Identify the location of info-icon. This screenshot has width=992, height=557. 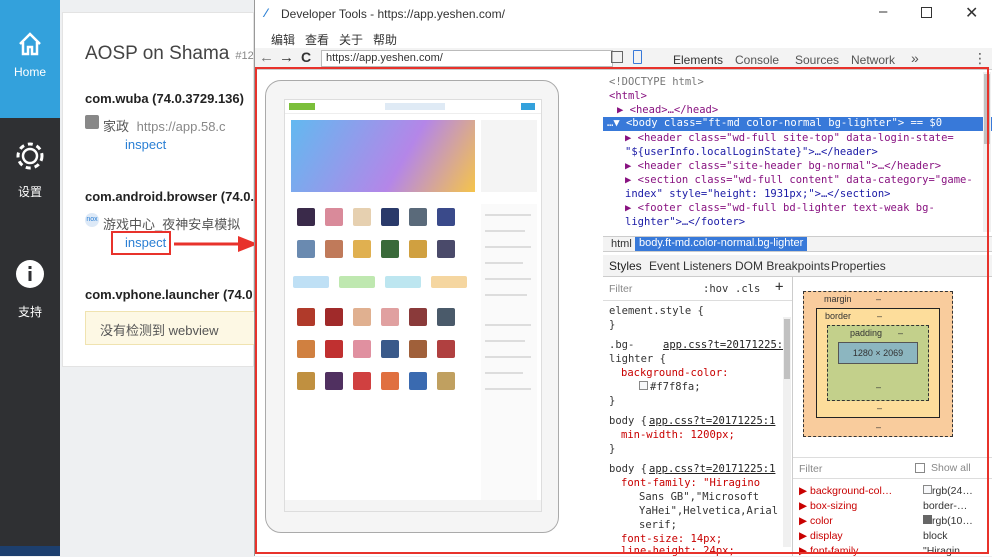
(30, 274).